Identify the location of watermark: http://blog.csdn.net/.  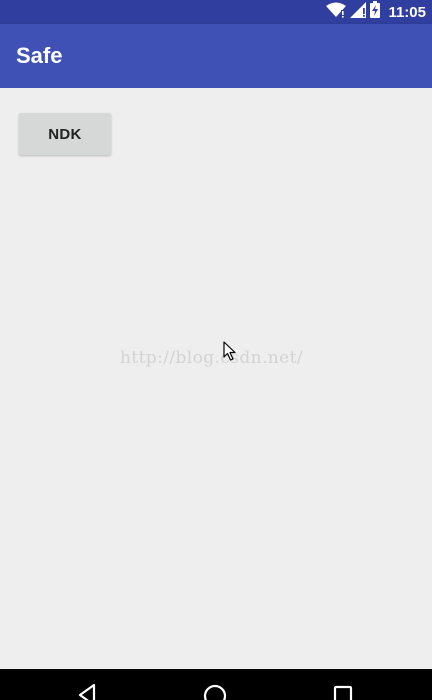
(211, 358).